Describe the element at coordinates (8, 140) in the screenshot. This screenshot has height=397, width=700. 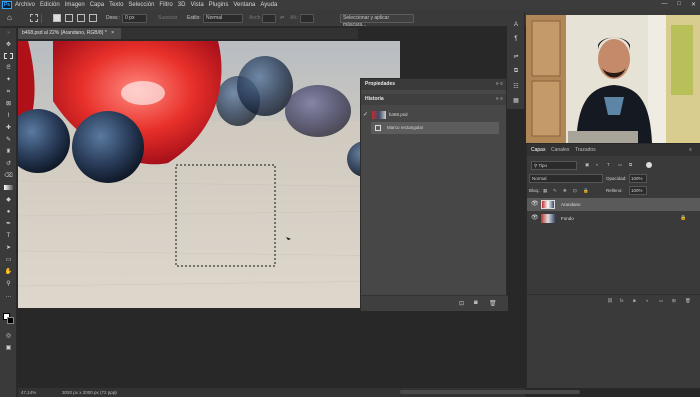
I see `brush-tool-icon: ✎` at that location.